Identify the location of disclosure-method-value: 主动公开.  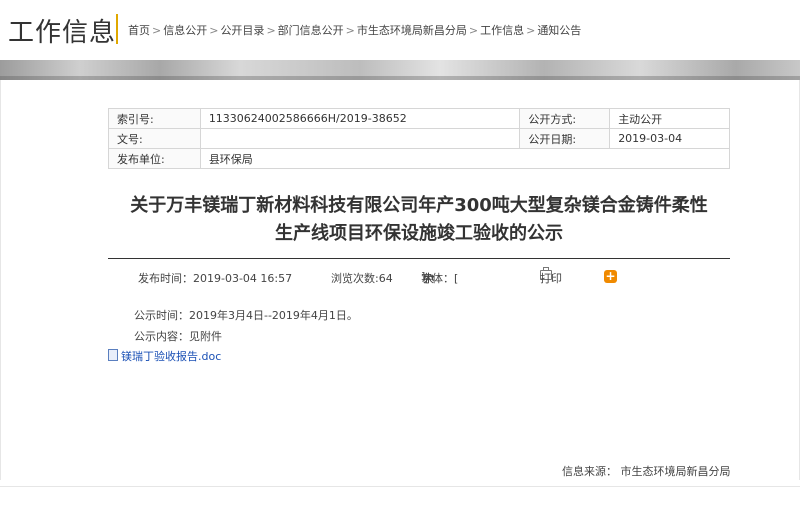
(669, 118).